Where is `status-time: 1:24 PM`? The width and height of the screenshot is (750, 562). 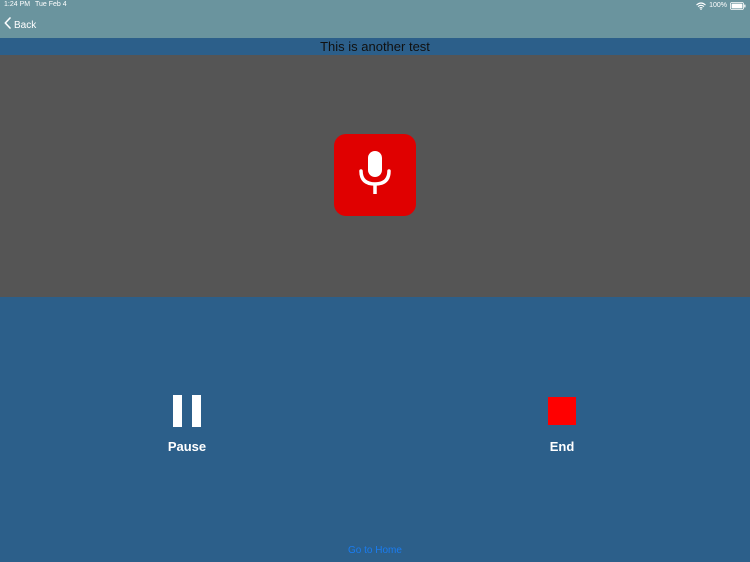 status-time: 1:24 PM is located at coordinates (17, 4).